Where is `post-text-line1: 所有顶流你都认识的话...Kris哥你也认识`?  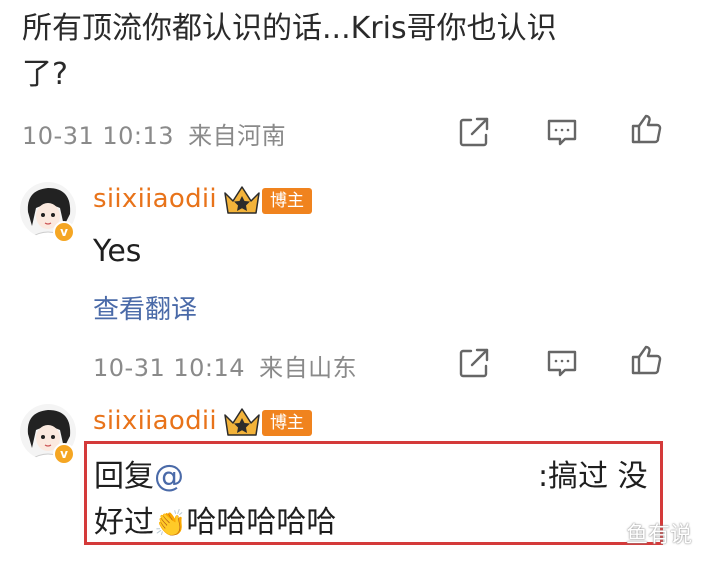
post-text-line1: 所有顶流你都认识的话...Kris哥你也认识 is located at coordinates (289, 28).